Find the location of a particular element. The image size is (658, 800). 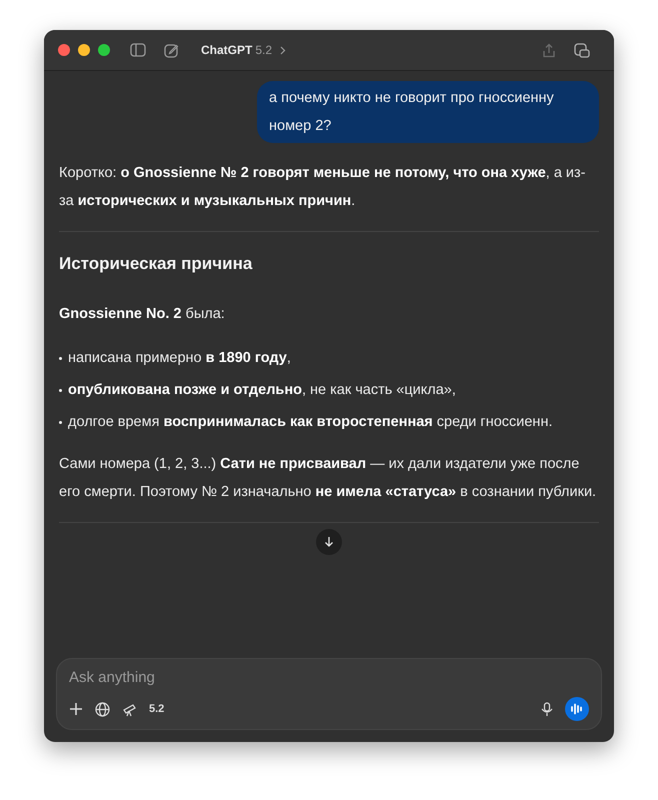

plus-icon is located at coordinates (76, 709).